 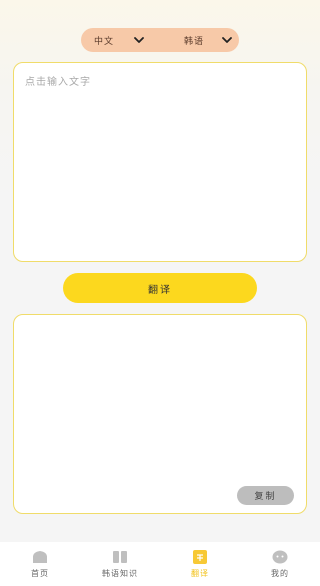 I want to click on tab-home: 首页, so click(x=40, y=564).